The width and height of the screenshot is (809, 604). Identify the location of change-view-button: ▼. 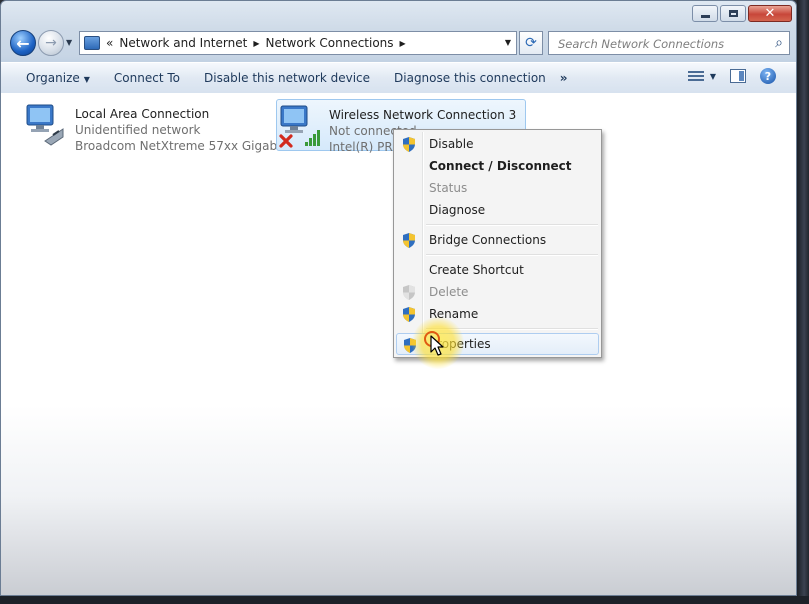
(701, 76).